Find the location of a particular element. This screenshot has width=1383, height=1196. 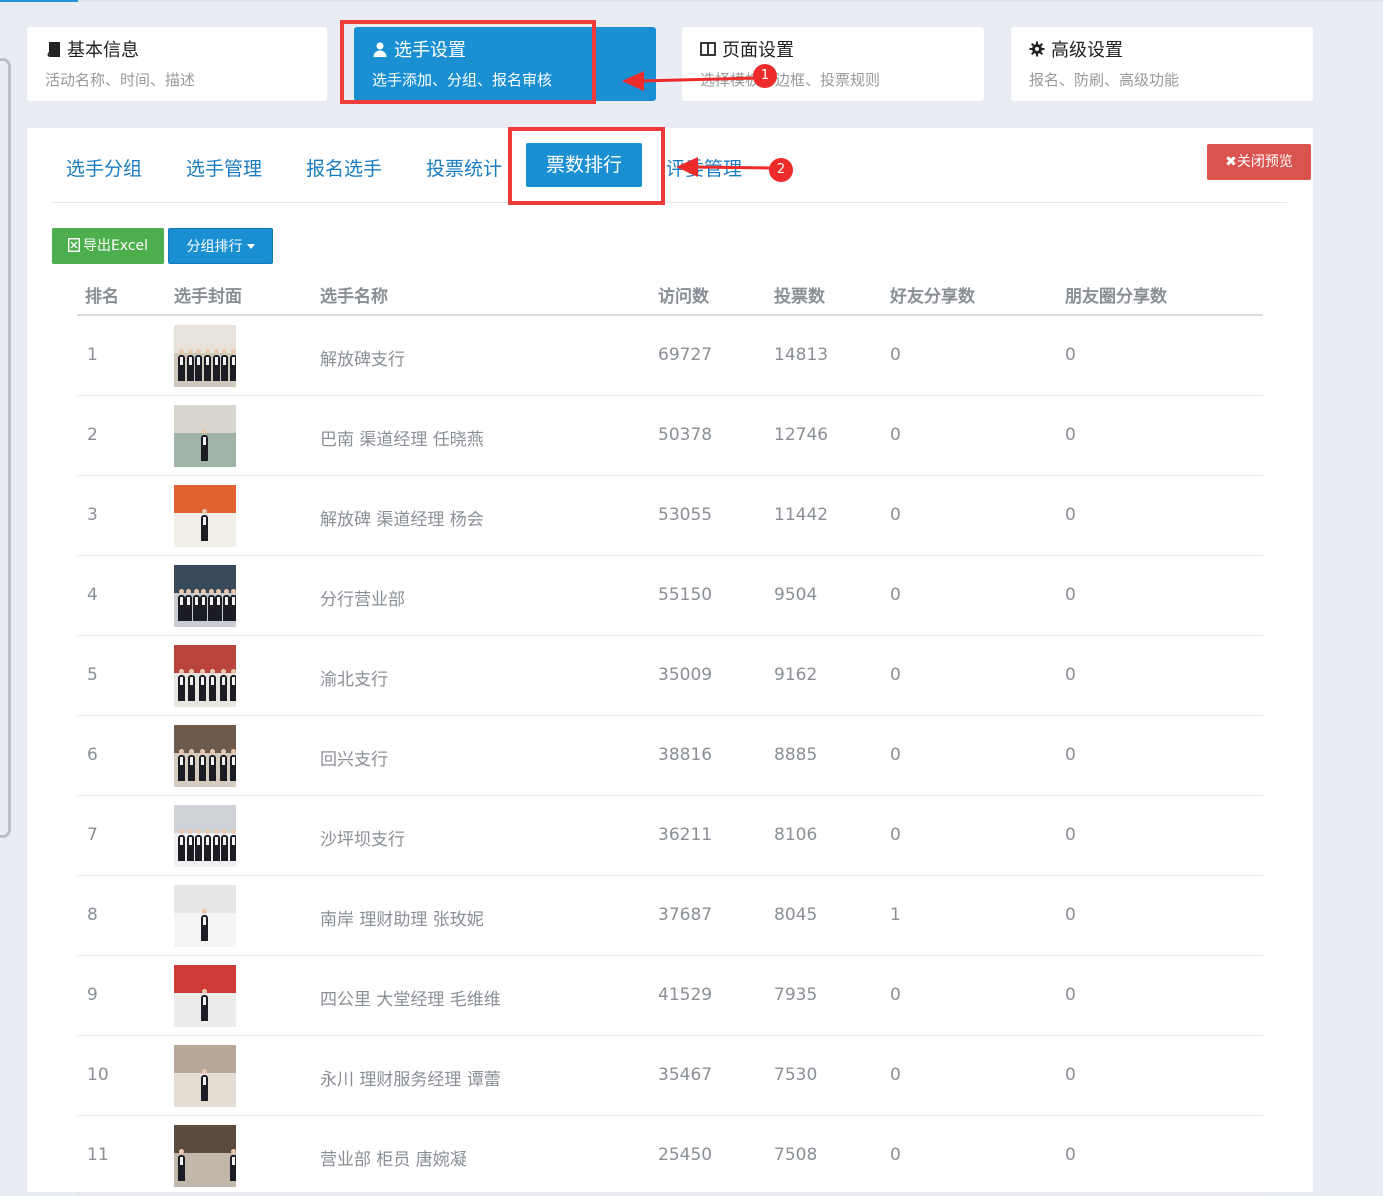

header-visits: 访问数 is located at coordinates (683, 297).